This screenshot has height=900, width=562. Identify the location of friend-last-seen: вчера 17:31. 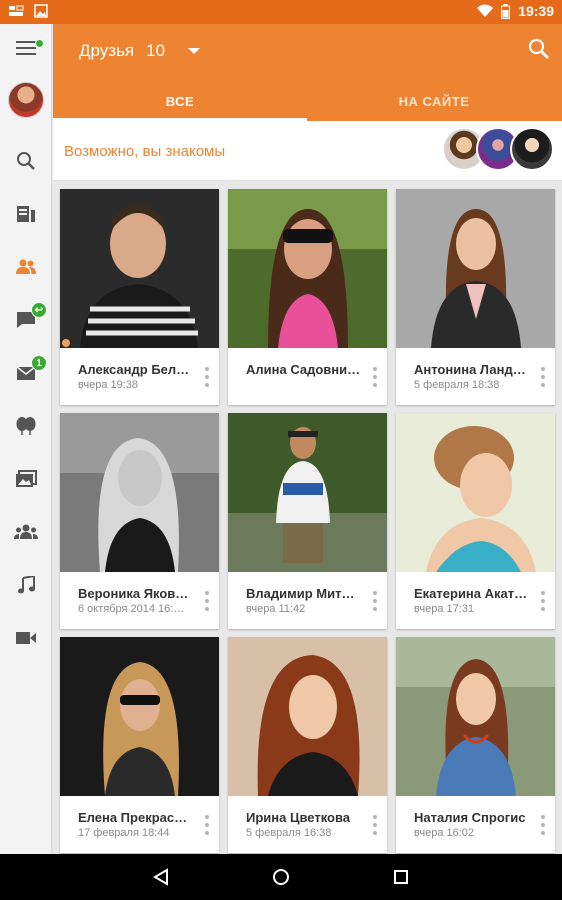
(444, 609).